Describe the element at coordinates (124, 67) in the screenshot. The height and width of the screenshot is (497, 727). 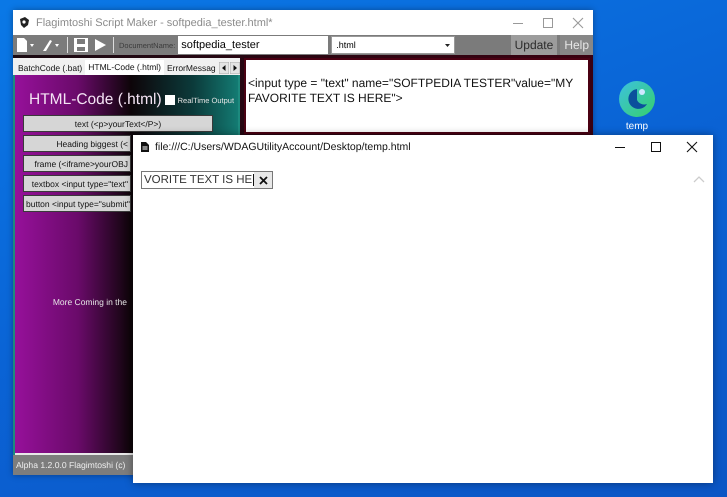
I see `tab: HTML-Code (.html)` at that location.